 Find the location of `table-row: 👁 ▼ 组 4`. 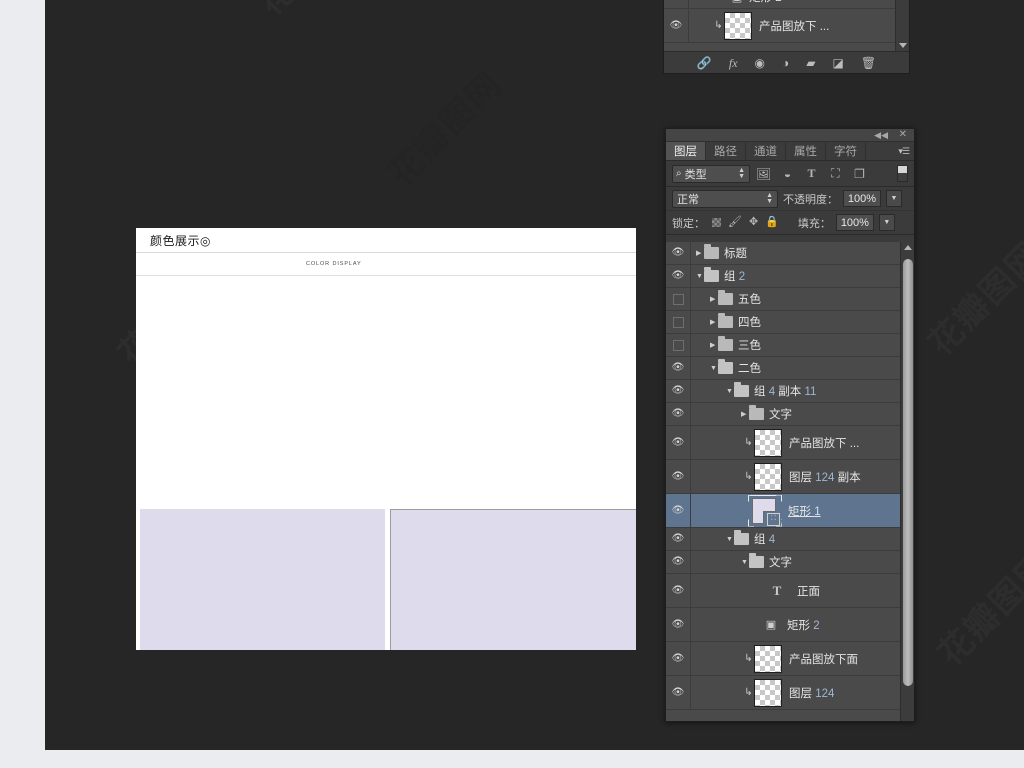

table-row: 👁 ▼ 组 4 is located at coordinates (783, 539).